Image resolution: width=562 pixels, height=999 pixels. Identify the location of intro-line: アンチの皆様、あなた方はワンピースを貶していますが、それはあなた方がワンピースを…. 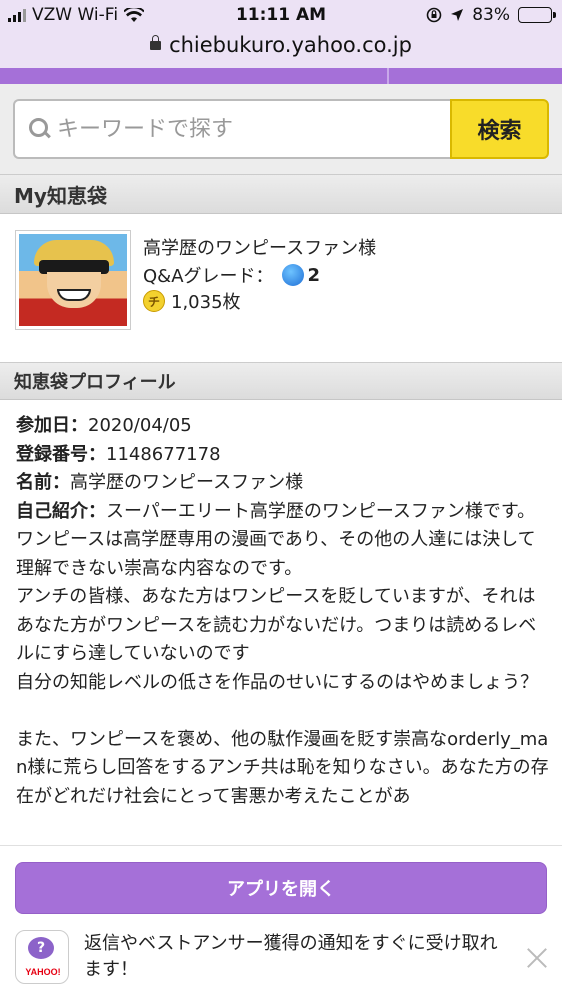
(276, 625).